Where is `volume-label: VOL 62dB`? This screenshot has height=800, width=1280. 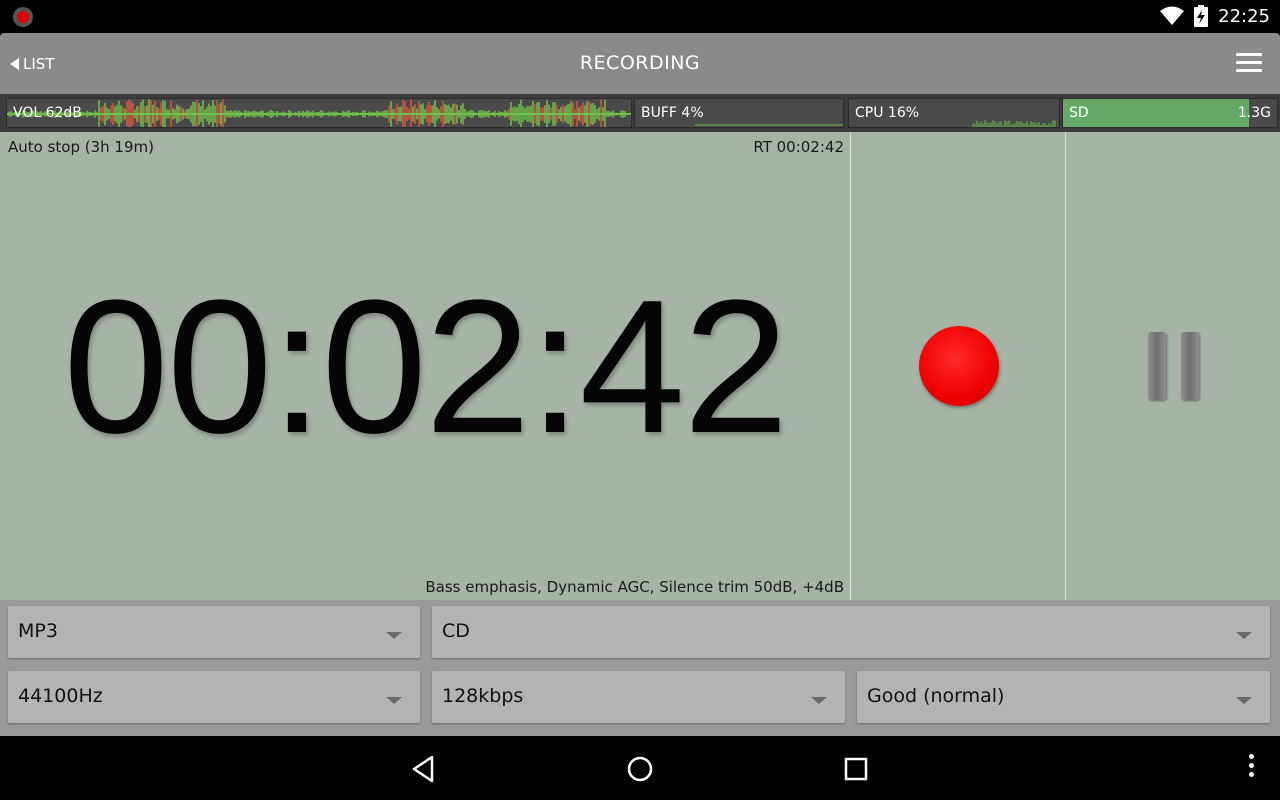
volume-label: VOL 62dB is located at coordinates (47, 113).